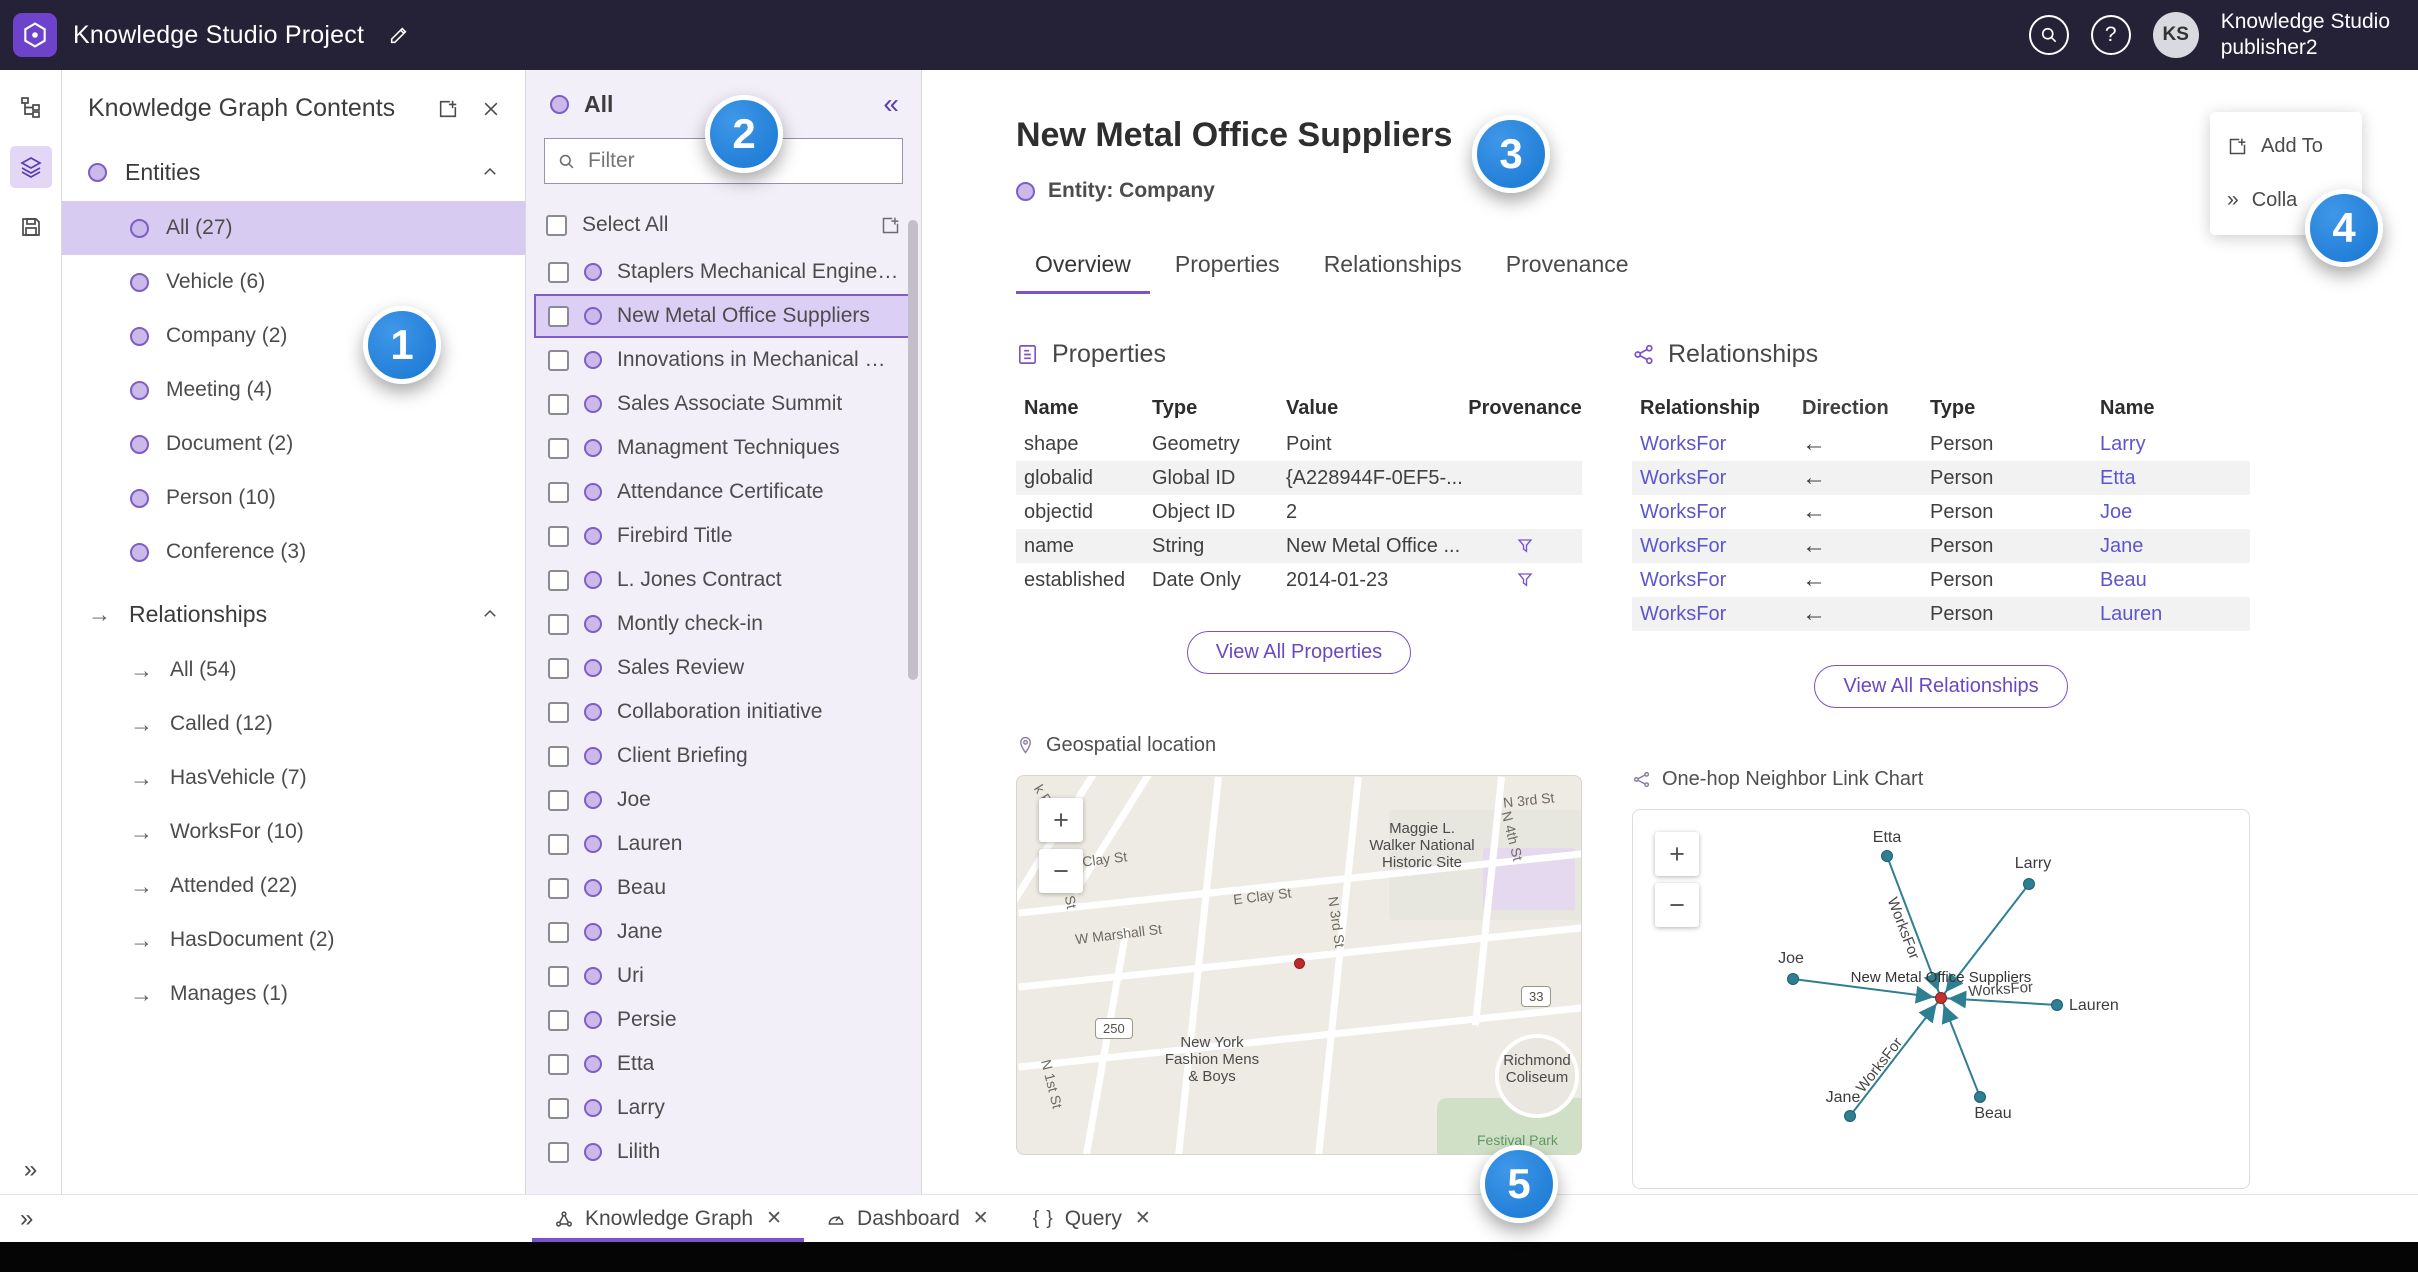 The width and height of the screenshot is (2418, 1272). What do you see at coordinates (1299, 652) in the screenshot?
I see `view-all-properties-button: View All Properties` at bounding box center [1299, 652].